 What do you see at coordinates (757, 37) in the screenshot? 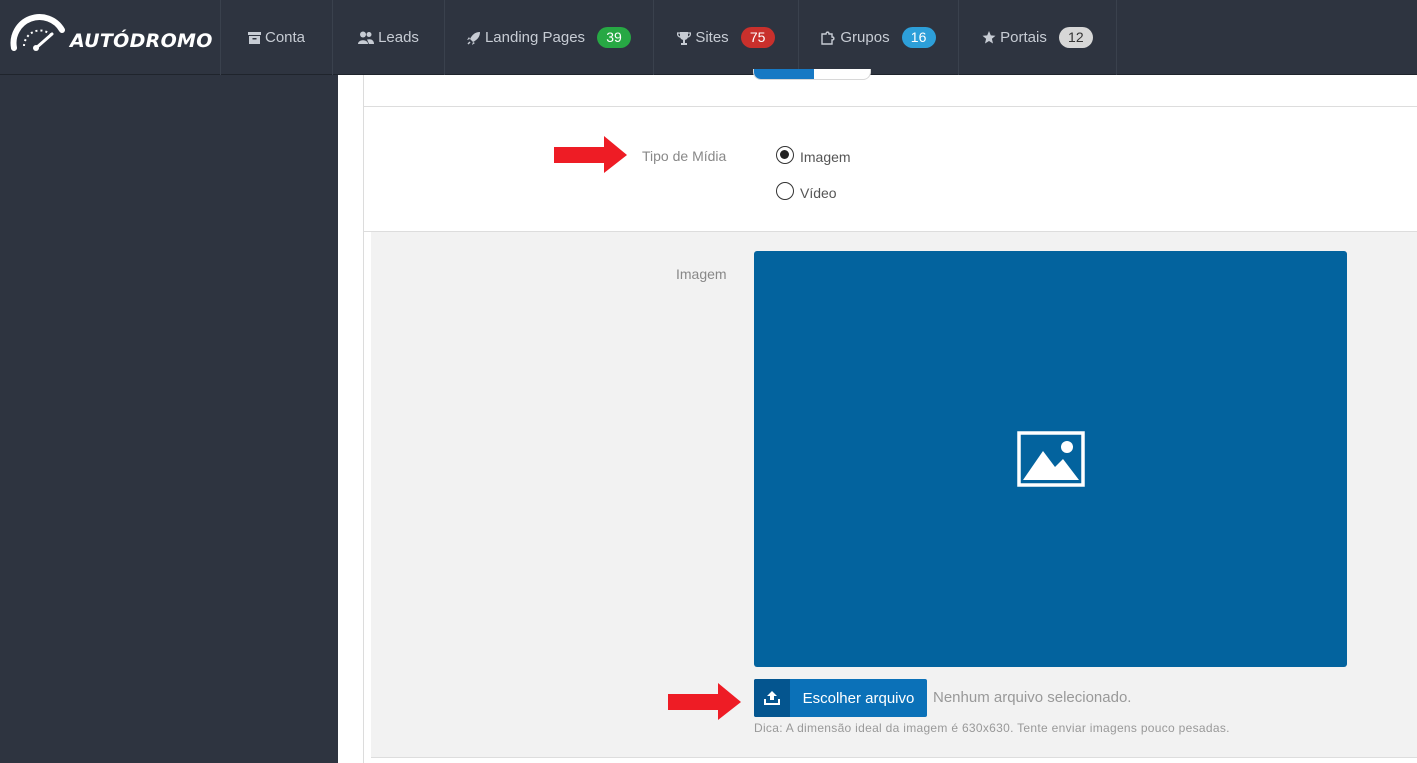
I see `count-badge: 75` at bounding box center [757, 37].